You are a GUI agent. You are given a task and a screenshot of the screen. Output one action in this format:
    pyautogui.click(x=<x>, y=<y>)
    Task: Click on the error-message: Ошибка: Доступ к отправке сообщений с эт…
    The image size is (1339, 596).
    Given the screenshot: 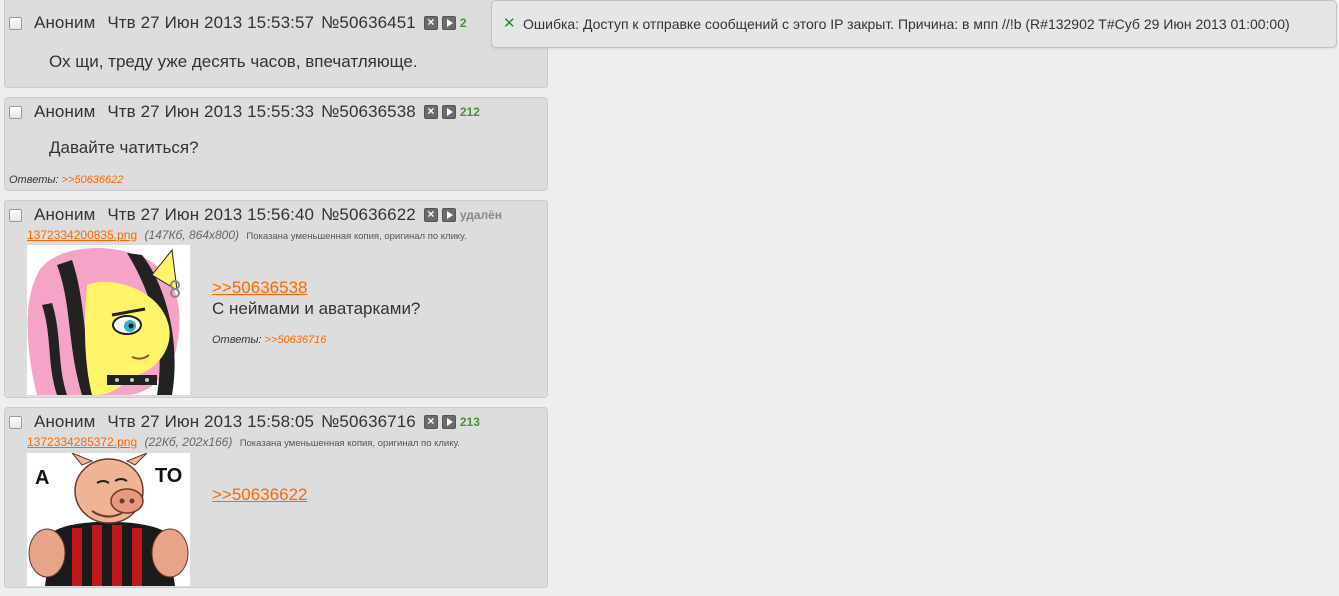 What is the action you would take?
    pyautogui.click(x=906, y=24)
    